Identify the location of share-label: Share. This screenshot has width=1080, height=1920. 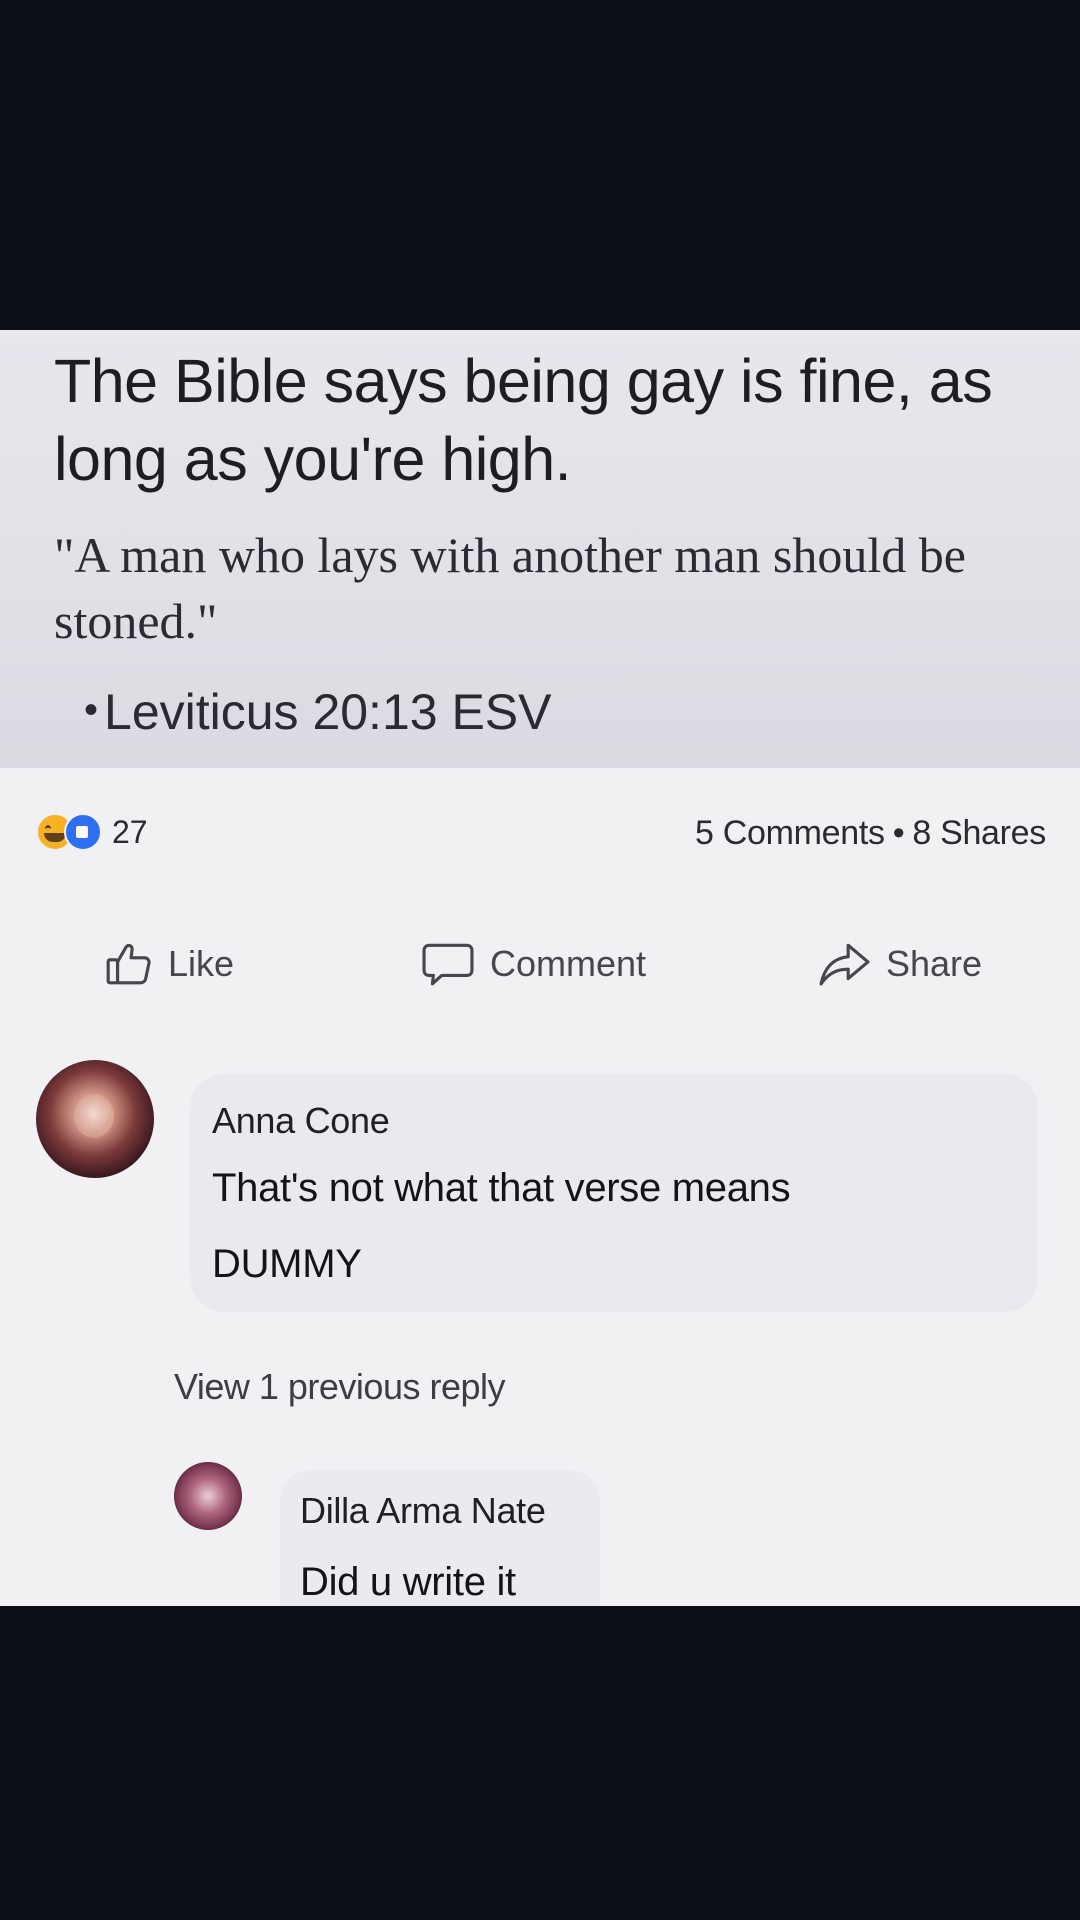
(934, 963).